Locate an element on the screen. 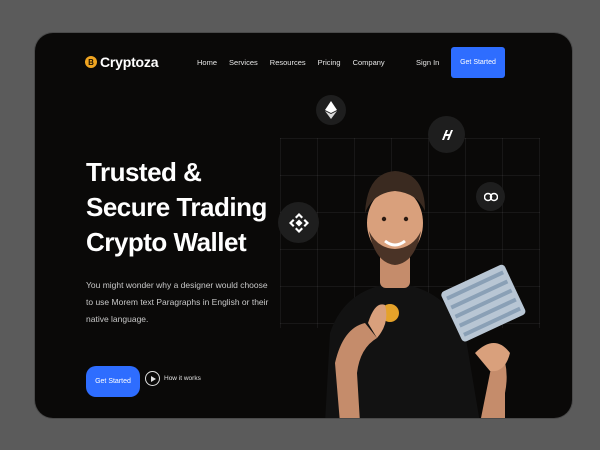  hedera-bubble is located at coordinates (490, 196).